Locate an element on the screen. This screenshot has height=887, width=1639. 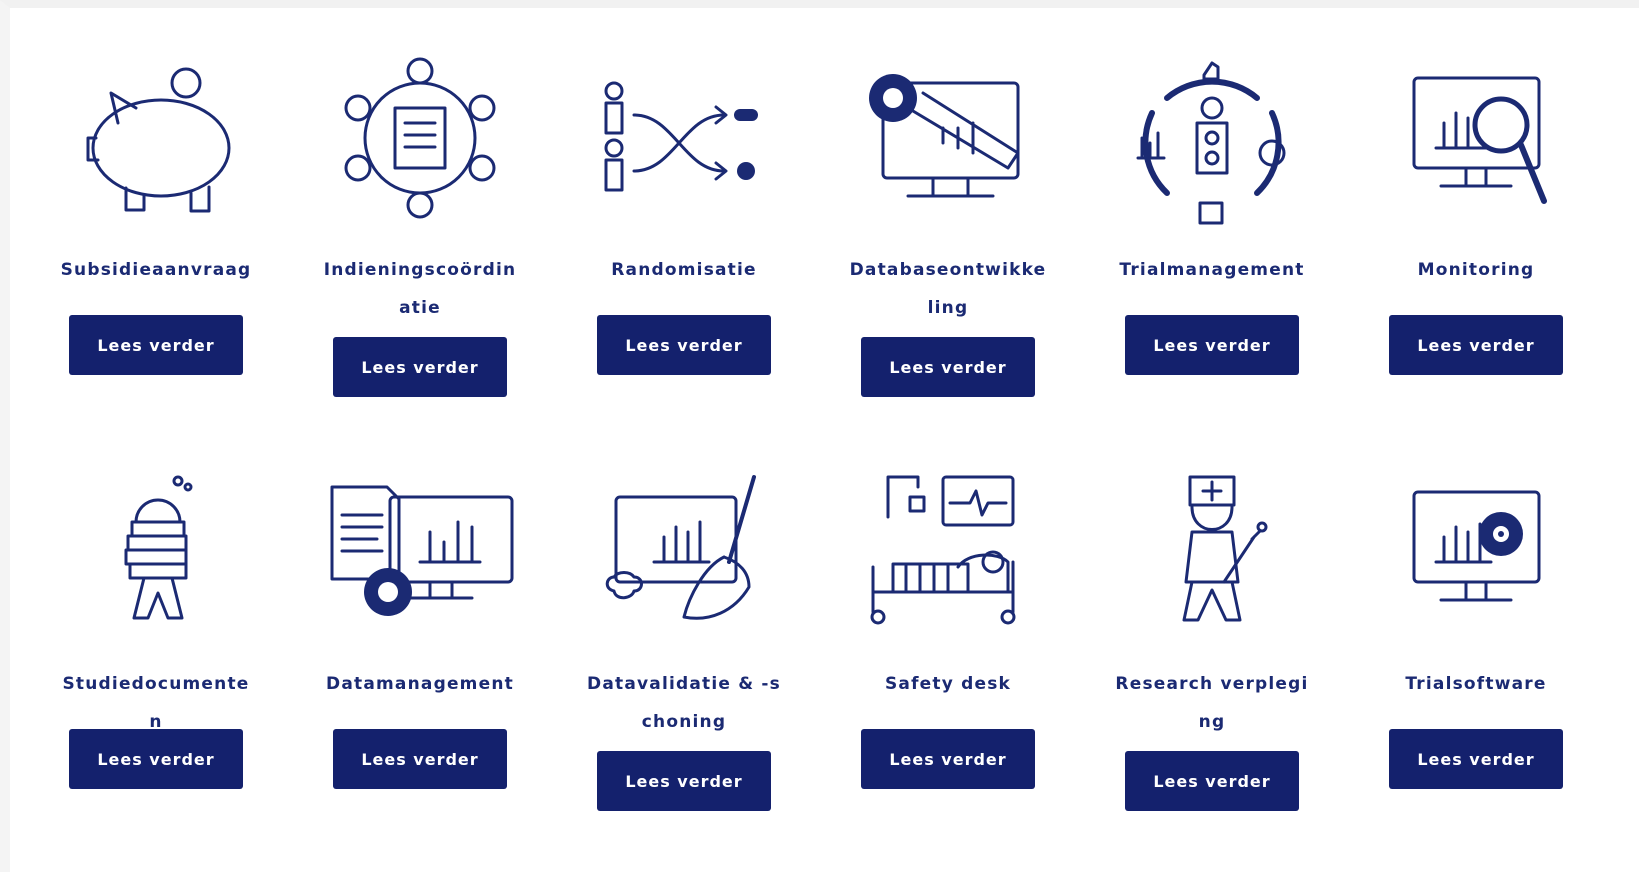
service-card-monitoring: Monitoring Lees verder is located at coordinates (1476, 263).